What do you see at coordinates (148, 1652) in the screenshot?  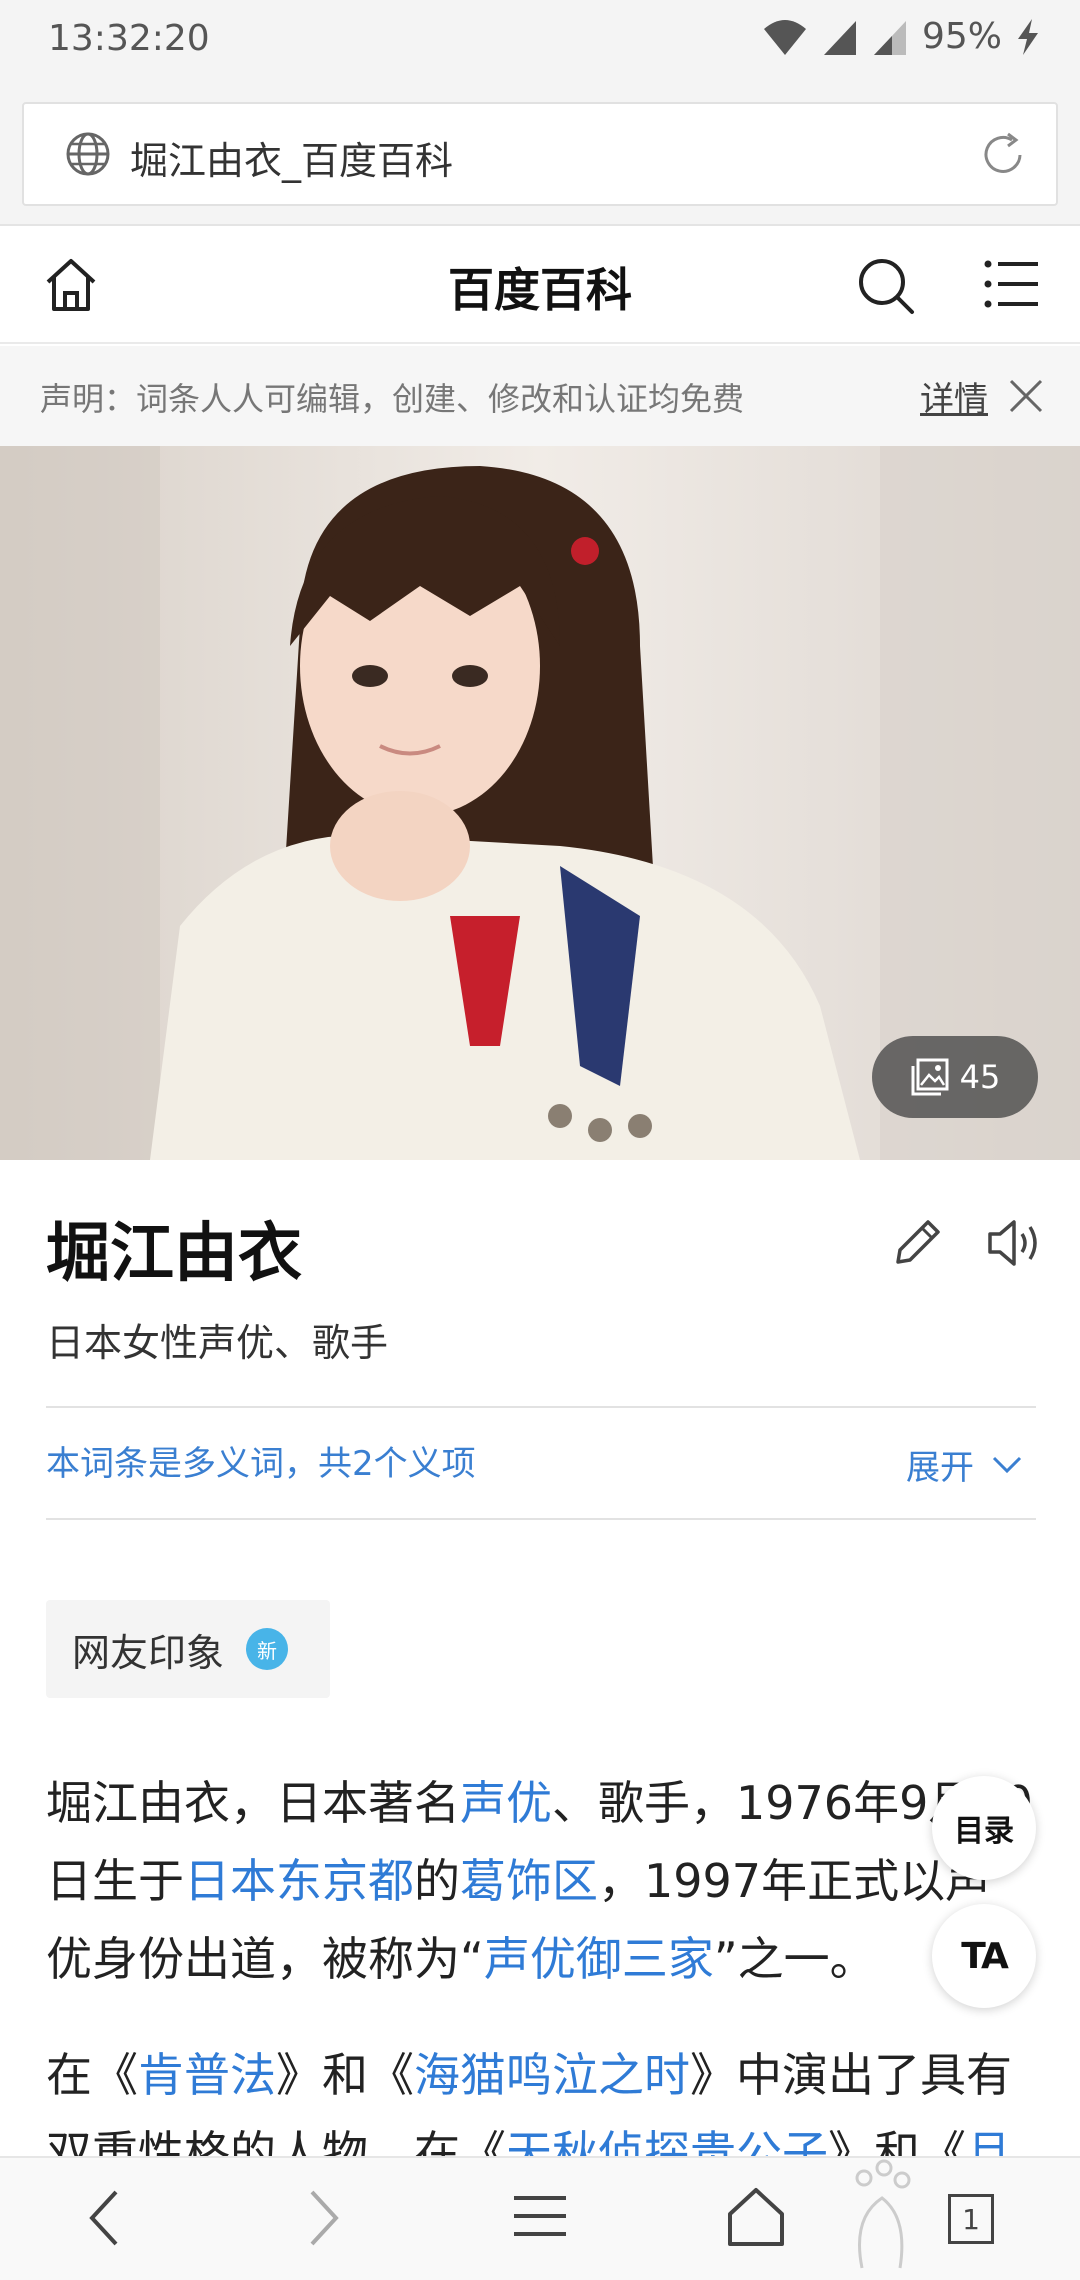 I see `impression-label: 网友印象` at bounding box center [148, 1652].